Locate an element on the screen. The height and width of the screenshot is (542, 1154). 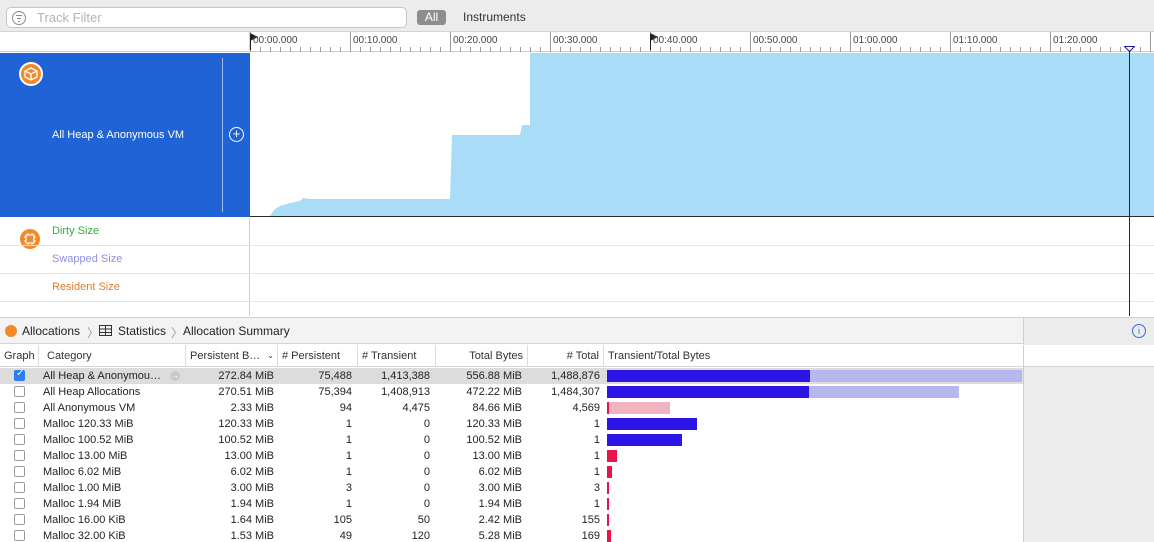
cell-category: Malloc 1.94 MiB is located at coordinates (82, 504).